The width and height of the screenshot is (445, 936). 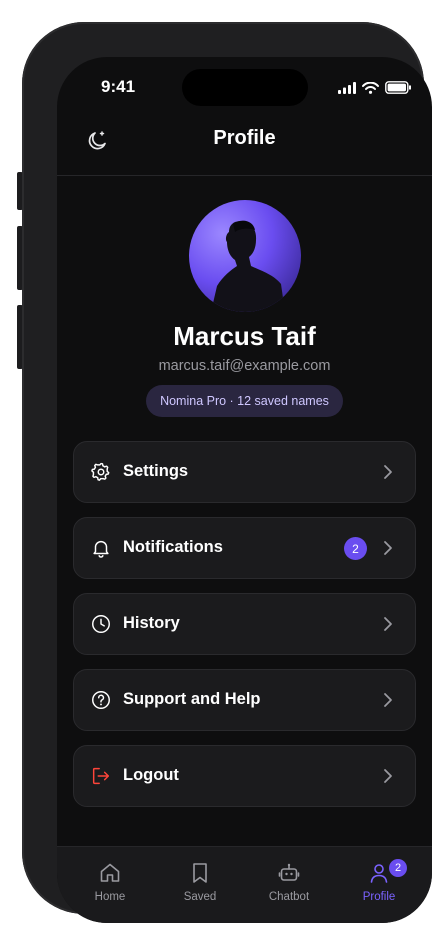 What do you see at coordinates (244, 884) in the screenshot?
I see `tab-bar: Home Saved Chatbot Profile 2` at bounding box center [244, 884].